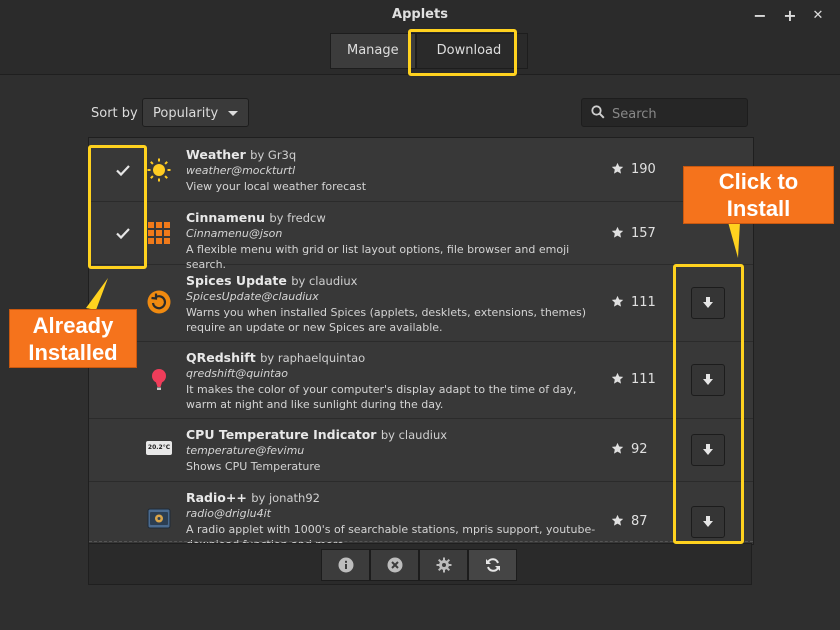  I want to click on uninstall-button, so click(394, 565).